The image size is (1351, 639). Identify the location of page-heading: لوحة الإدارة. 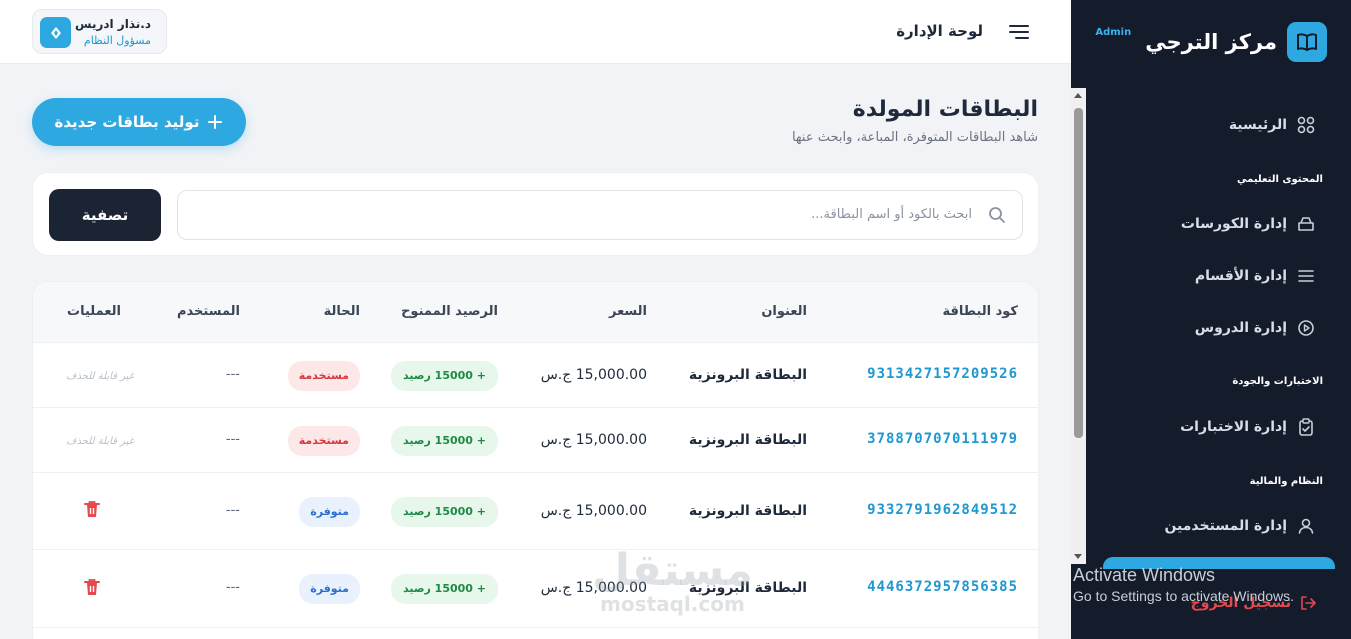
(939, 31).